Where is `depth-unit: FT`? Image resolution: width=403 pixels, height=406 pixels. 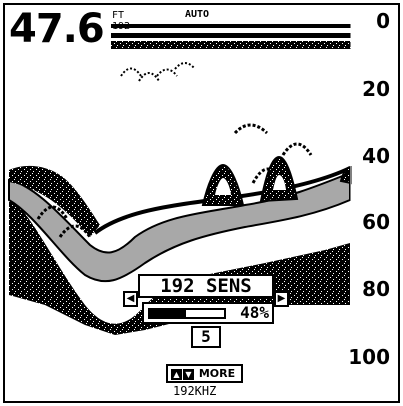
depth-unit: FT is located at coordinates (118, 15).